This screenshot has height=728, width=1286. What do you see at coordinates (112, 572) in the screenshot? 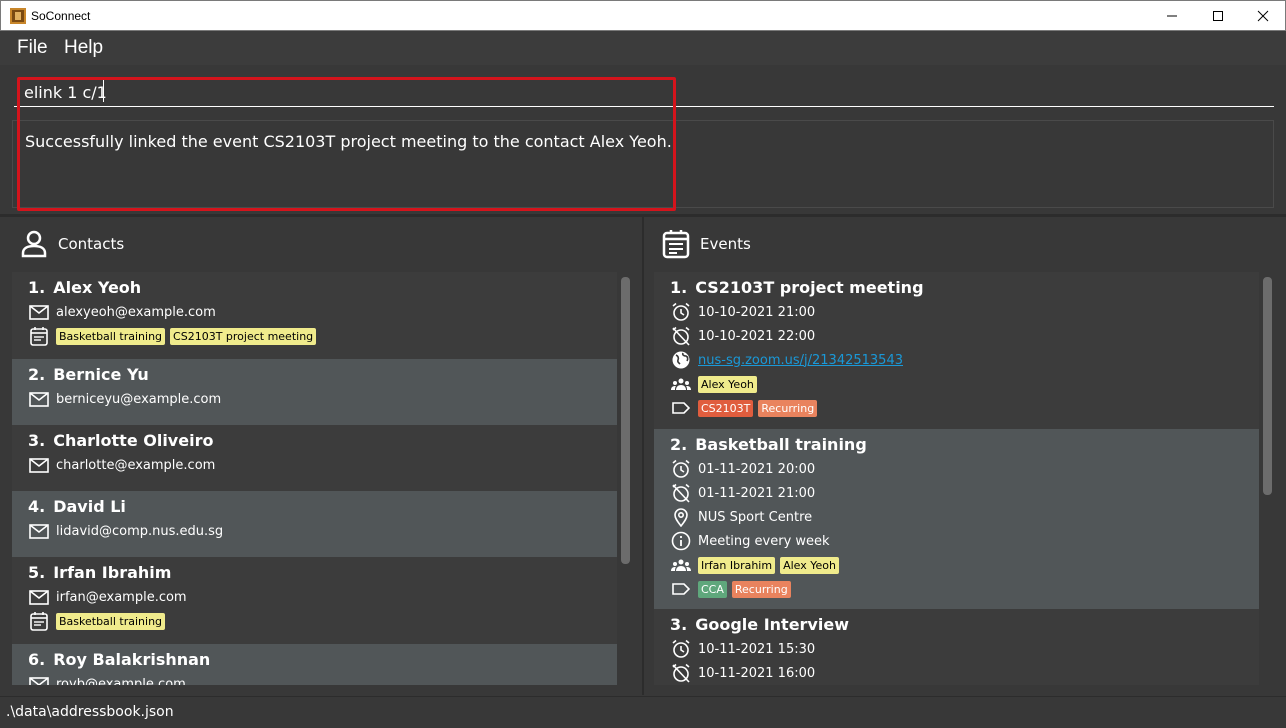
I see `contact-name: Irfan Ibrahim` at bounding box center [112, 572].